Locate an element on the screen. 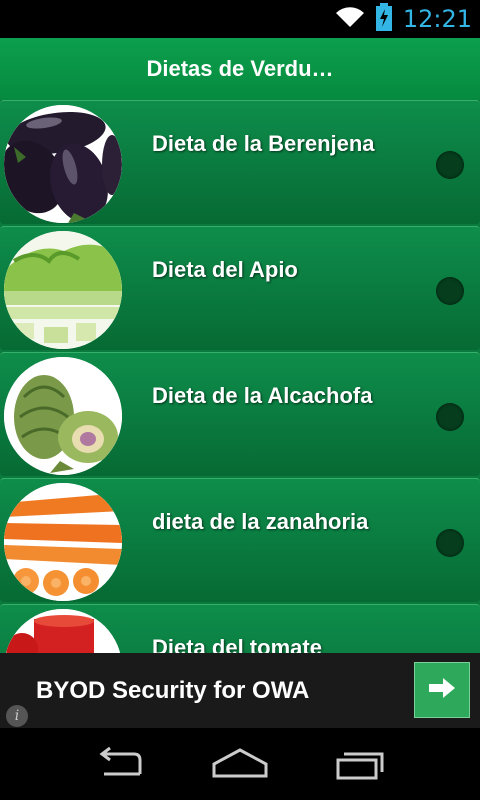 The width and height of the screenshot is (480, 800). ad-arrow-button is located at coordinates (442, 690).